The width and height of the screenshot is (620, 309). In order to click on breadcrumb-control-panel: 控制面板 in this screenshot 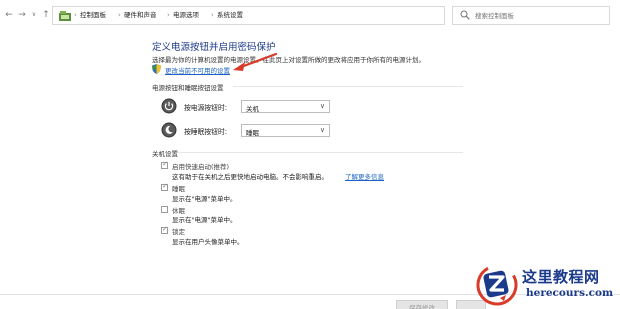, I will do `click(93, 15)`.